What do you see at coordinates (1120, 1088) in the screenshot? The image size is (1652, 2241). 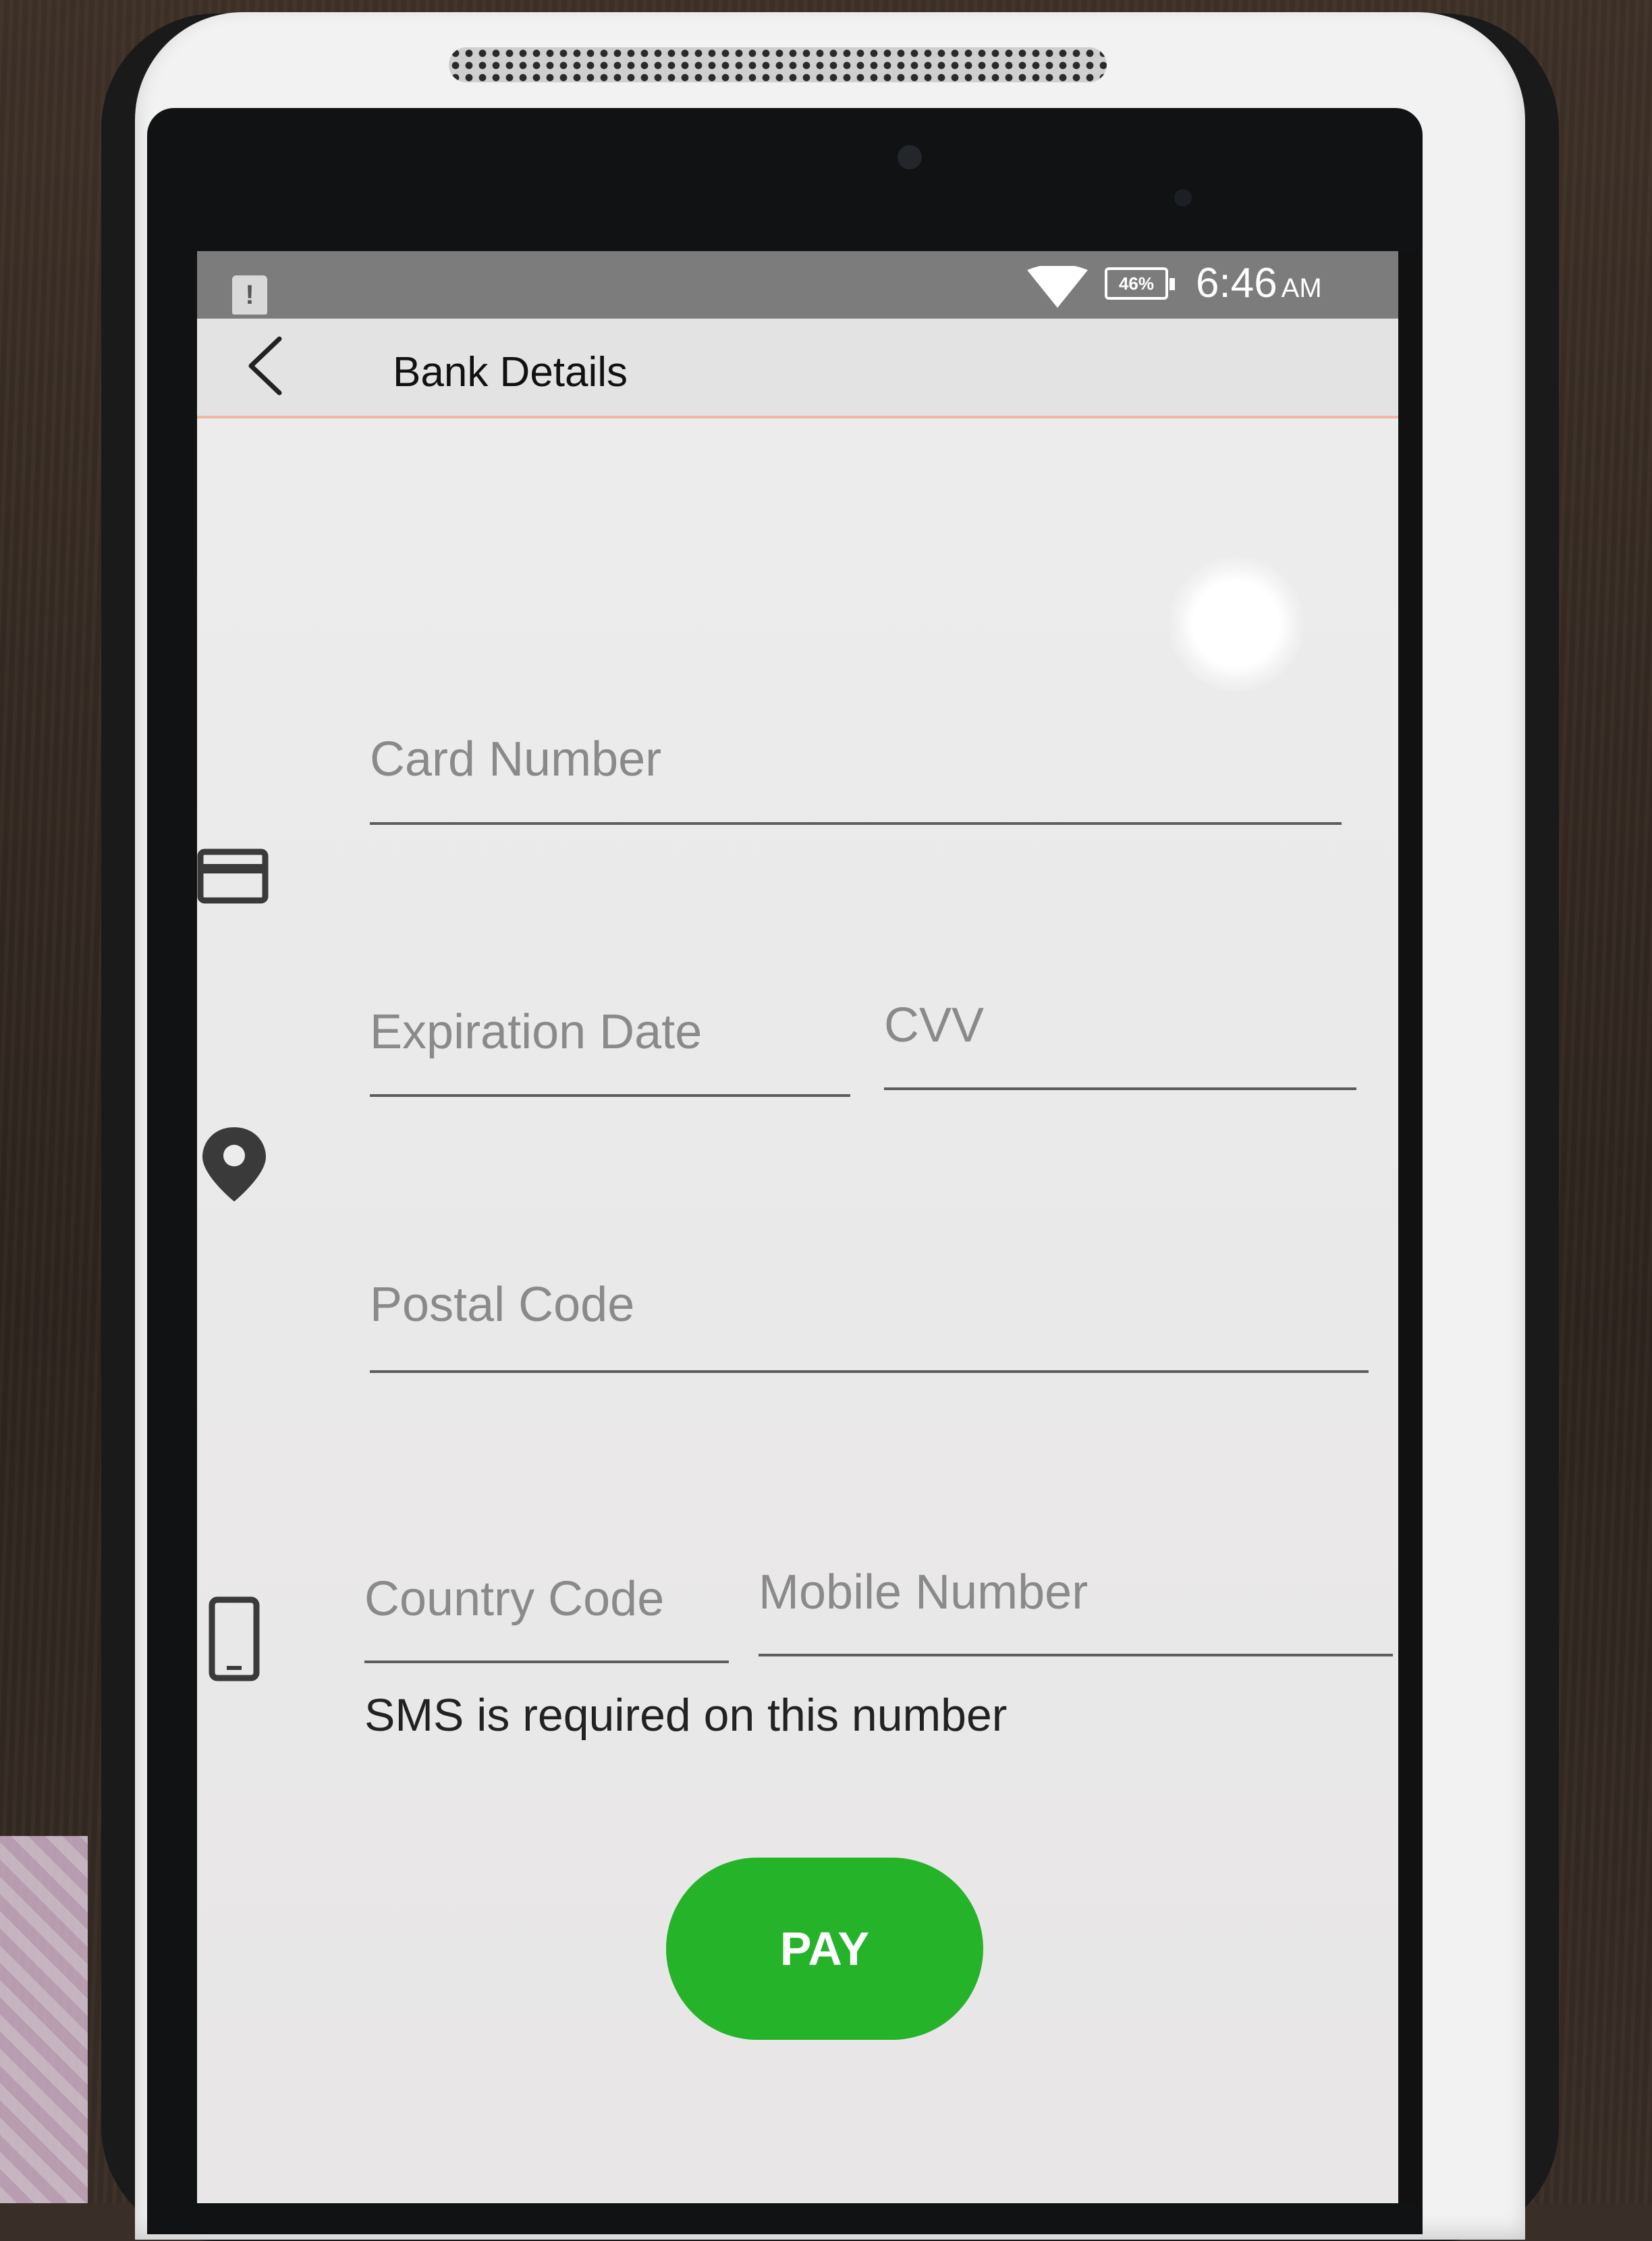 I see `cvv-underline` at bounding box center [1120, 1088].